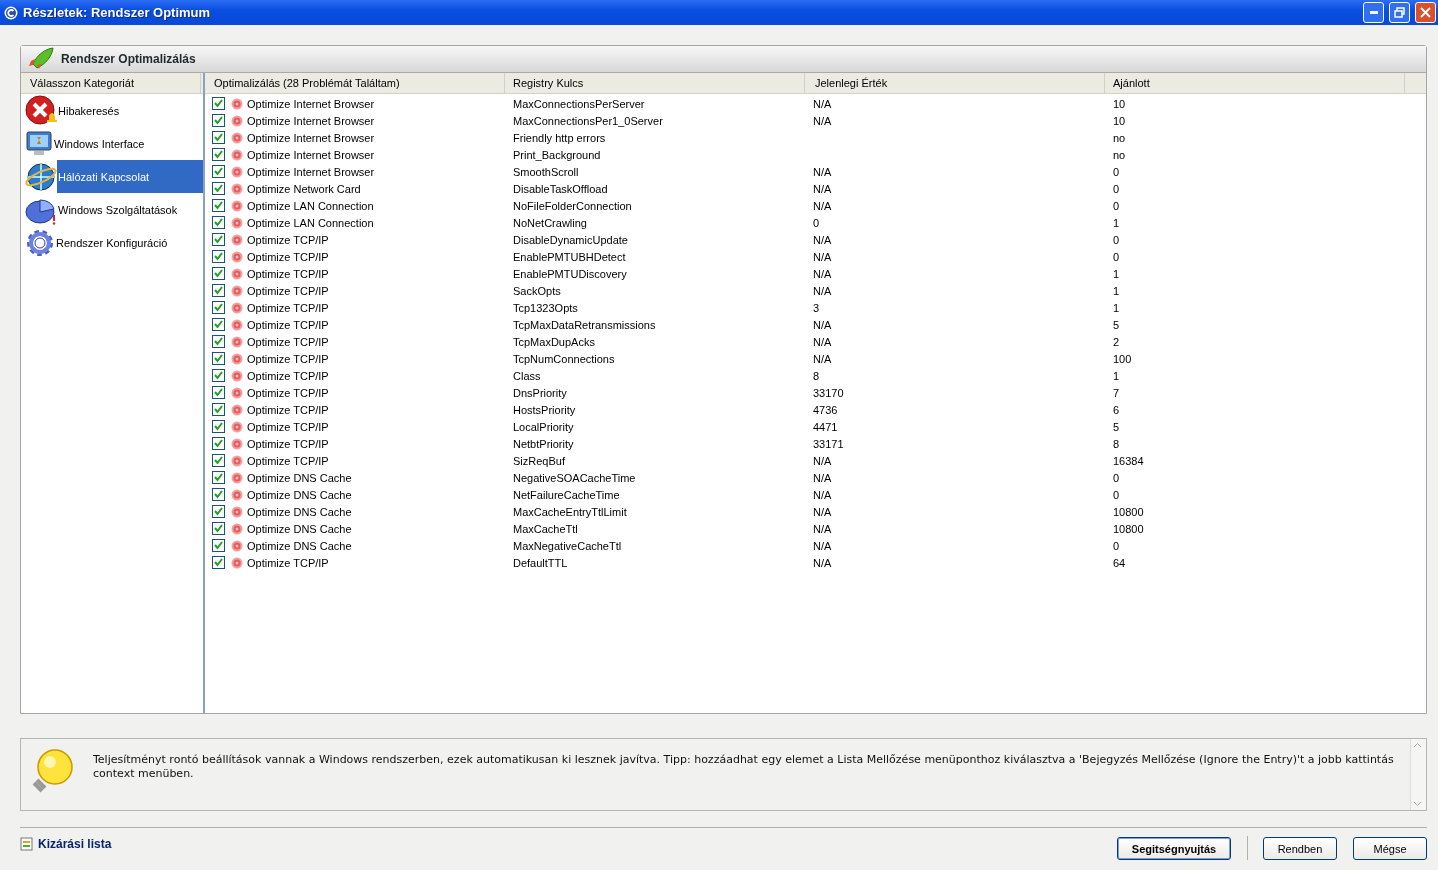  What do you see at coordinates (1300, 848) in the screenshot?
I see `dialog-button: Rendben` at bounding box center [1300, 848].